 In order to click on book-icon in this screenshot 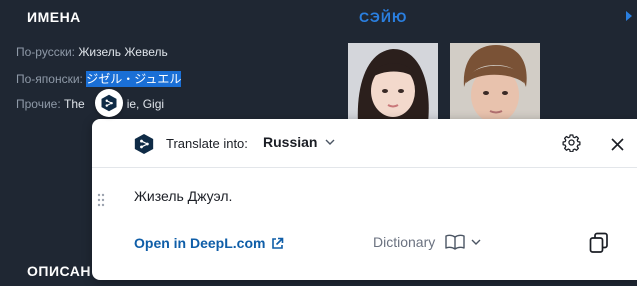, I will do `click(455, 242)`.